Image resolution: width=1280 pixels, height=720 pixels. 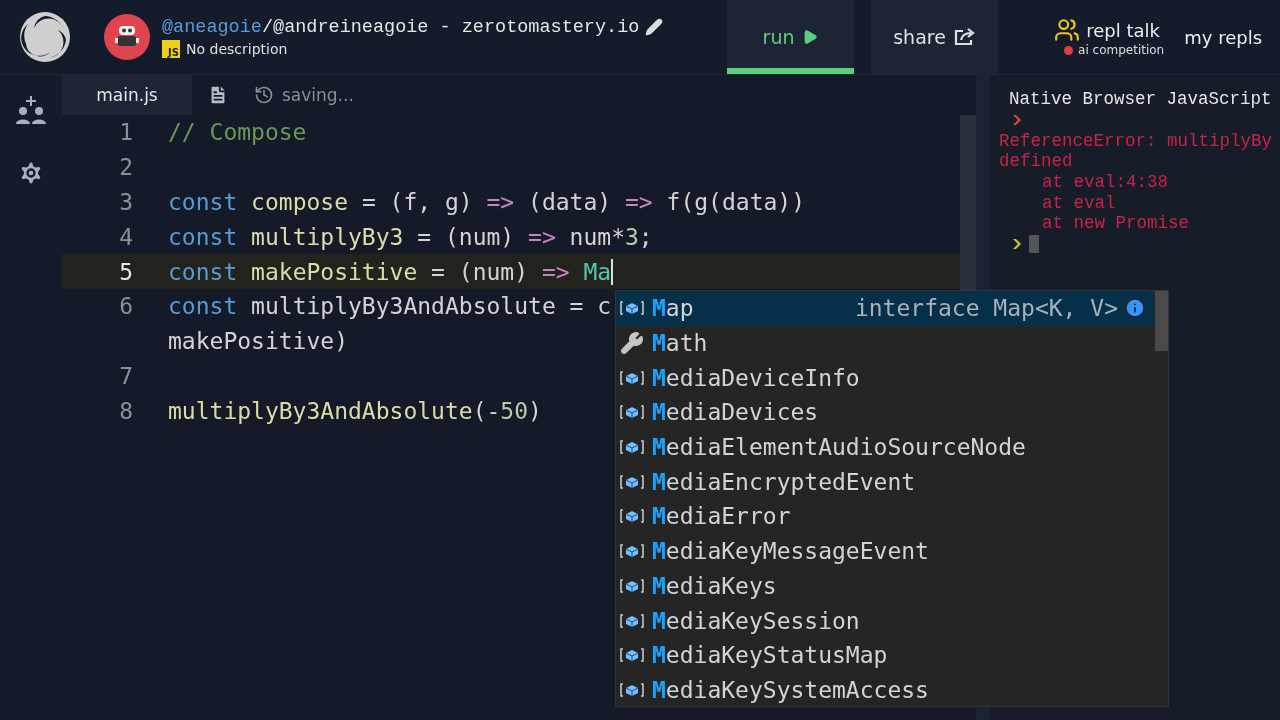 What do you see at coordinates (885, 689) in the screenshot?
I see `suggestion-item: MediaKeySystemAccess` at bounding box center [885, 689].